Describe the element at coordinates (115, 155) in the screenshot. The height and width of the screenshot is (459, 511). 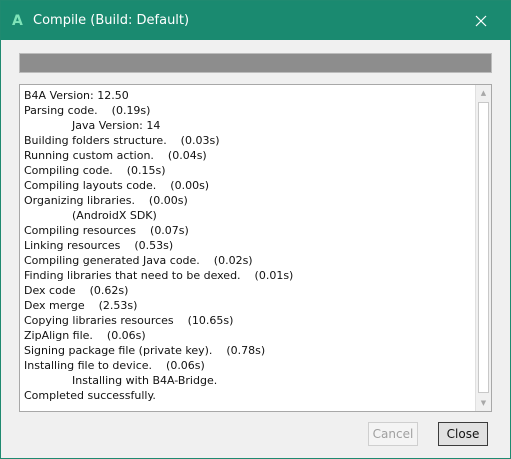
I see `log-line: Running custom action. (0.04s)` at that location.